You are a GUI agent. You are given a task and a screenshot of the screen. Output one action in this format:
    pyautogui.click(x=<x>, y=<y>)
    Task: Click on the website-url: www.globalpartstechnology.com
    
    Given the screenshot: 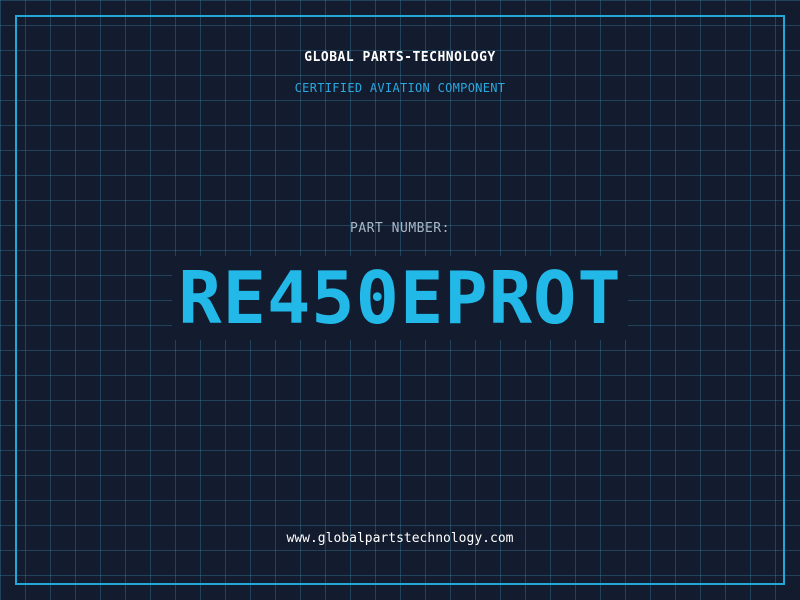 What is the action you would take?
    pyautogui.click(x=400, y=538)
    